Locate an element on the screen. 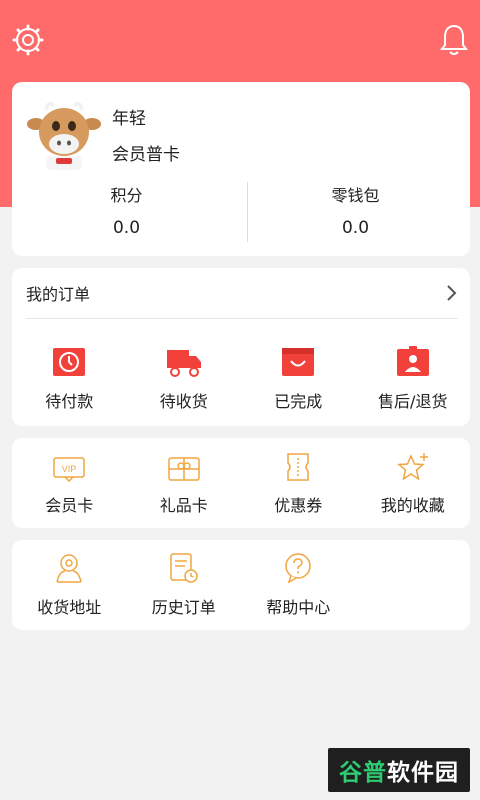  member-card-label: 会员卡 is located at coordinates (69, 505).